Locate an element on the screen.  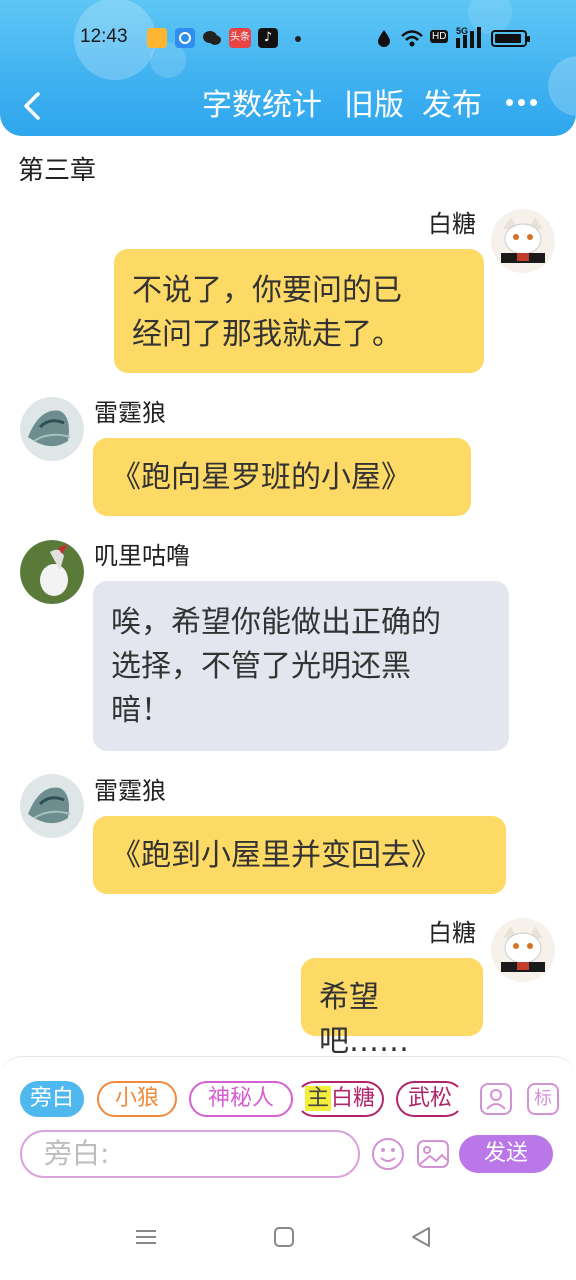
speaker-name: 叽里咕噜 is located at coordinates (142, 556).